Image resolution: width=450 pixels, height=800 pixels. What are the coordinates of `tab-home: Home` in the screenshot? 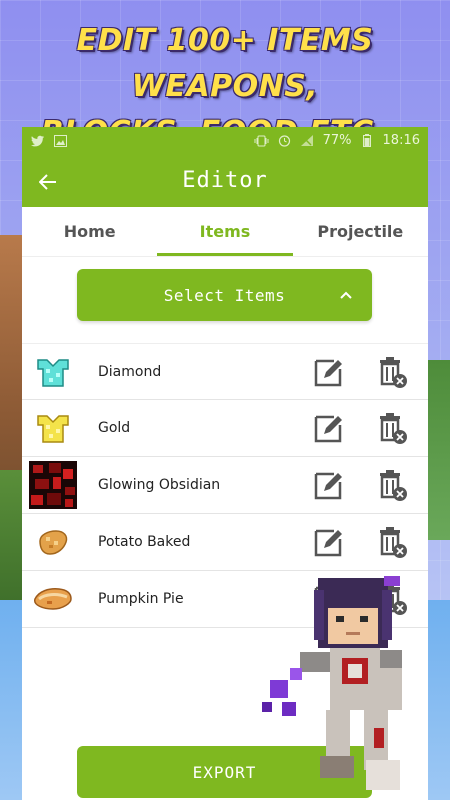 It's located at (89, 231).